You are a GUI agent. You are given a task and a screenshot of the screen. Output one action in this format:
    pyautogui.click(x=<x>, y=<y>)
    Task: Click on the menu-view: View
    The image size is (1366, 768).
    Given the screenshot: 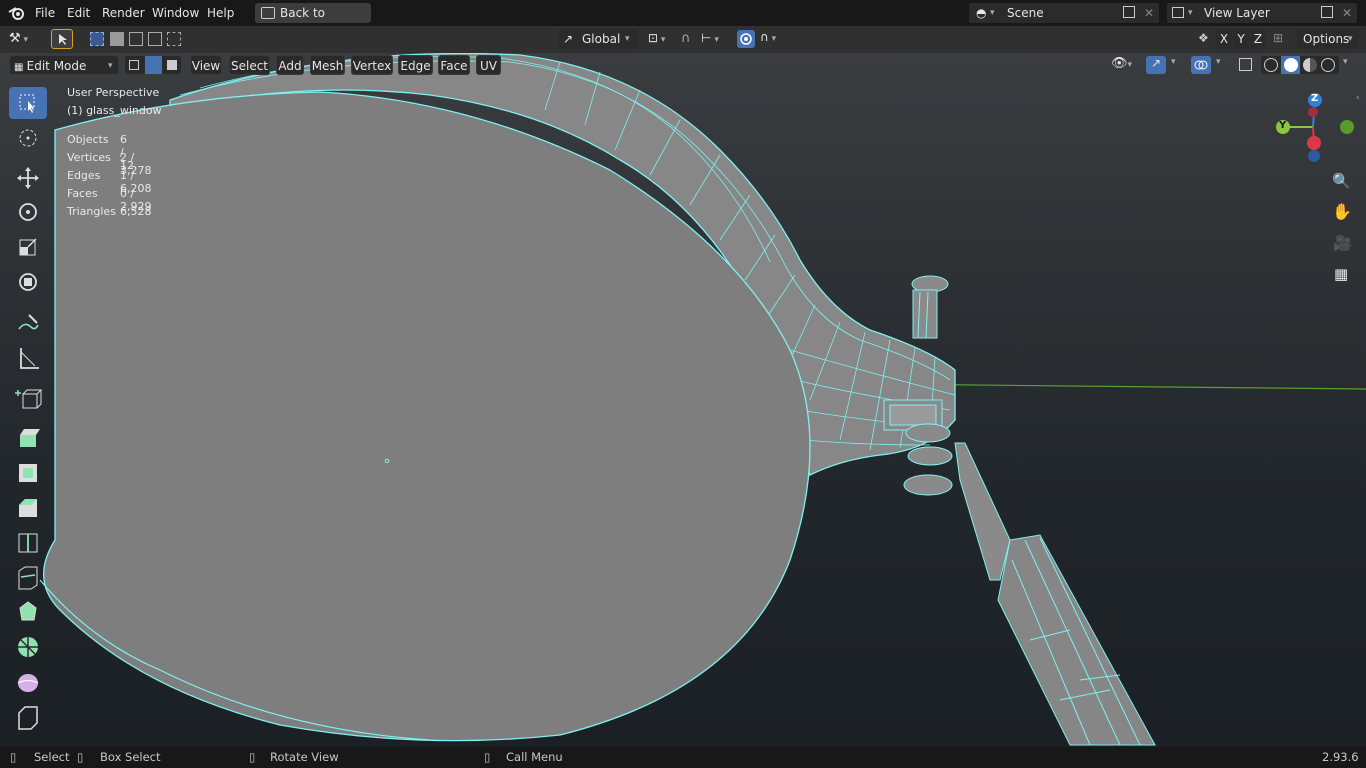 What is the action you would take?
    pyautogui.click(x=206, y=65)
    